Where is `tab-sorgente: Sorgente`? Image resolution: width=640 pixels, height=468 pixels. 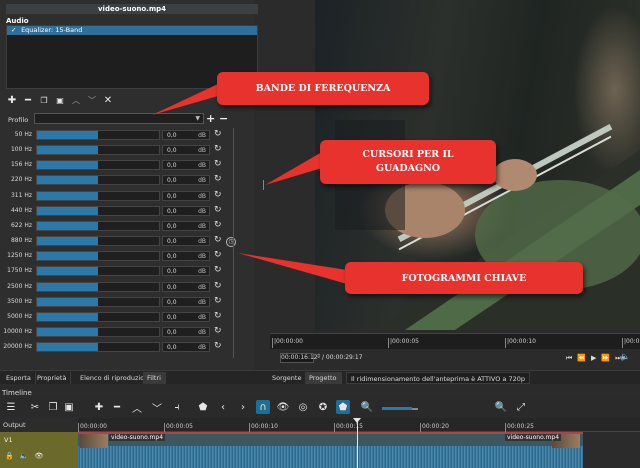
tab-sorgente: Sorgente is located at coordinates (287, 378).